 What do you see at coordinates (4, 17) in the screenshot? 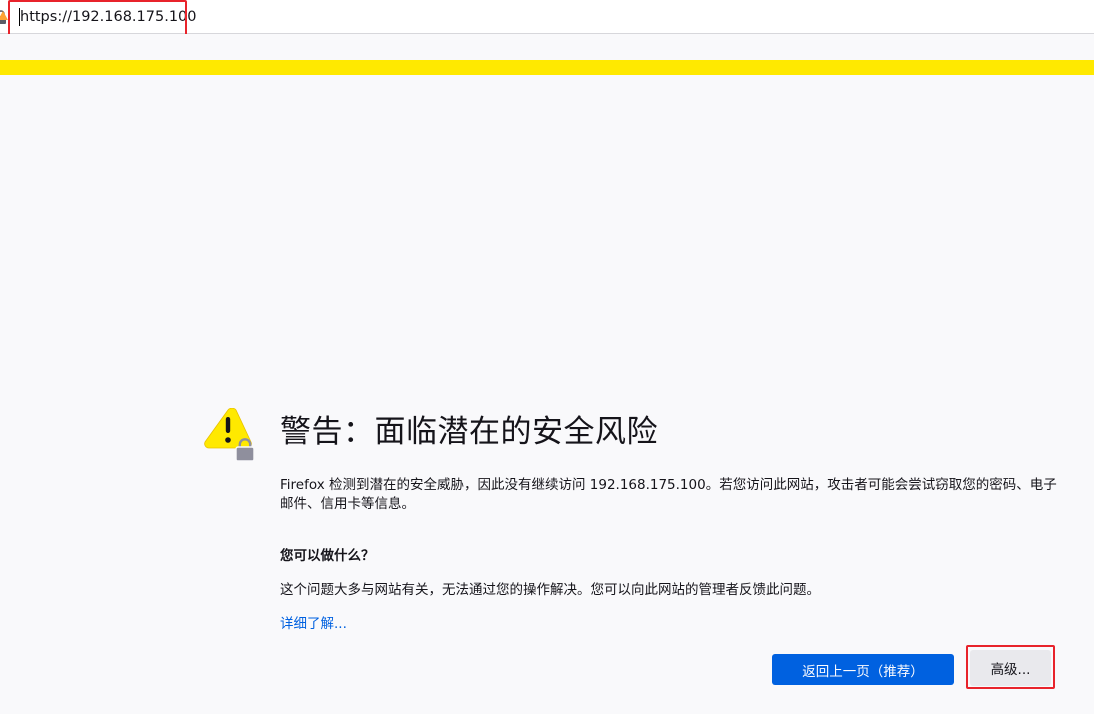
I see `lock-warning-icon` at bounding box center [4, 17].